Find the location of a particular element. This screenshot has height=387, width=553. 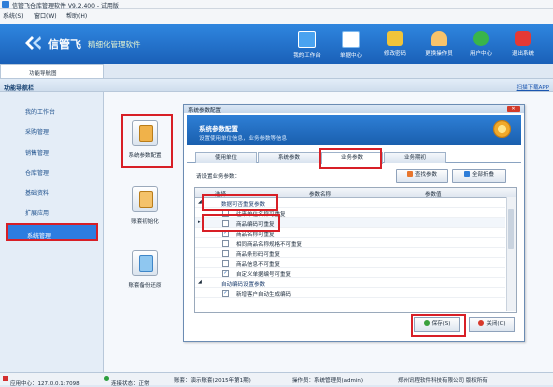

table-row: 相同商品名称规格不可重复 is located at coordinates (350, 243).